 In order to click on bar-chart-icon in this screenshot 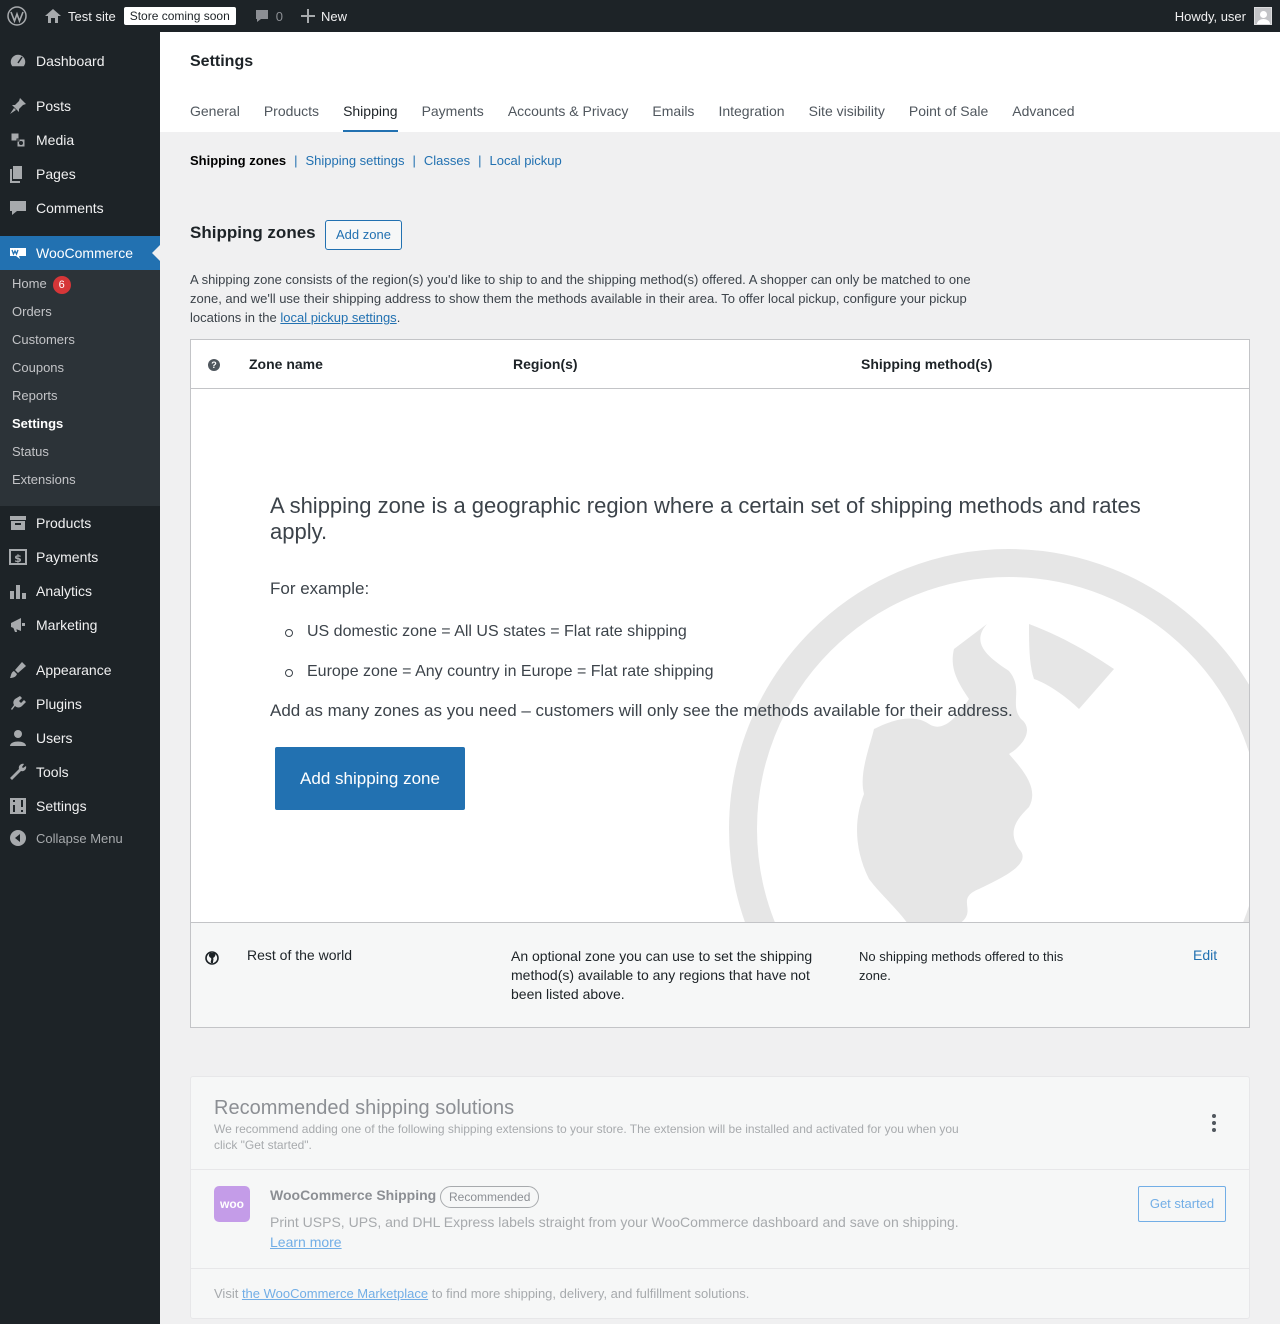, I will do `click(18, 591)`.